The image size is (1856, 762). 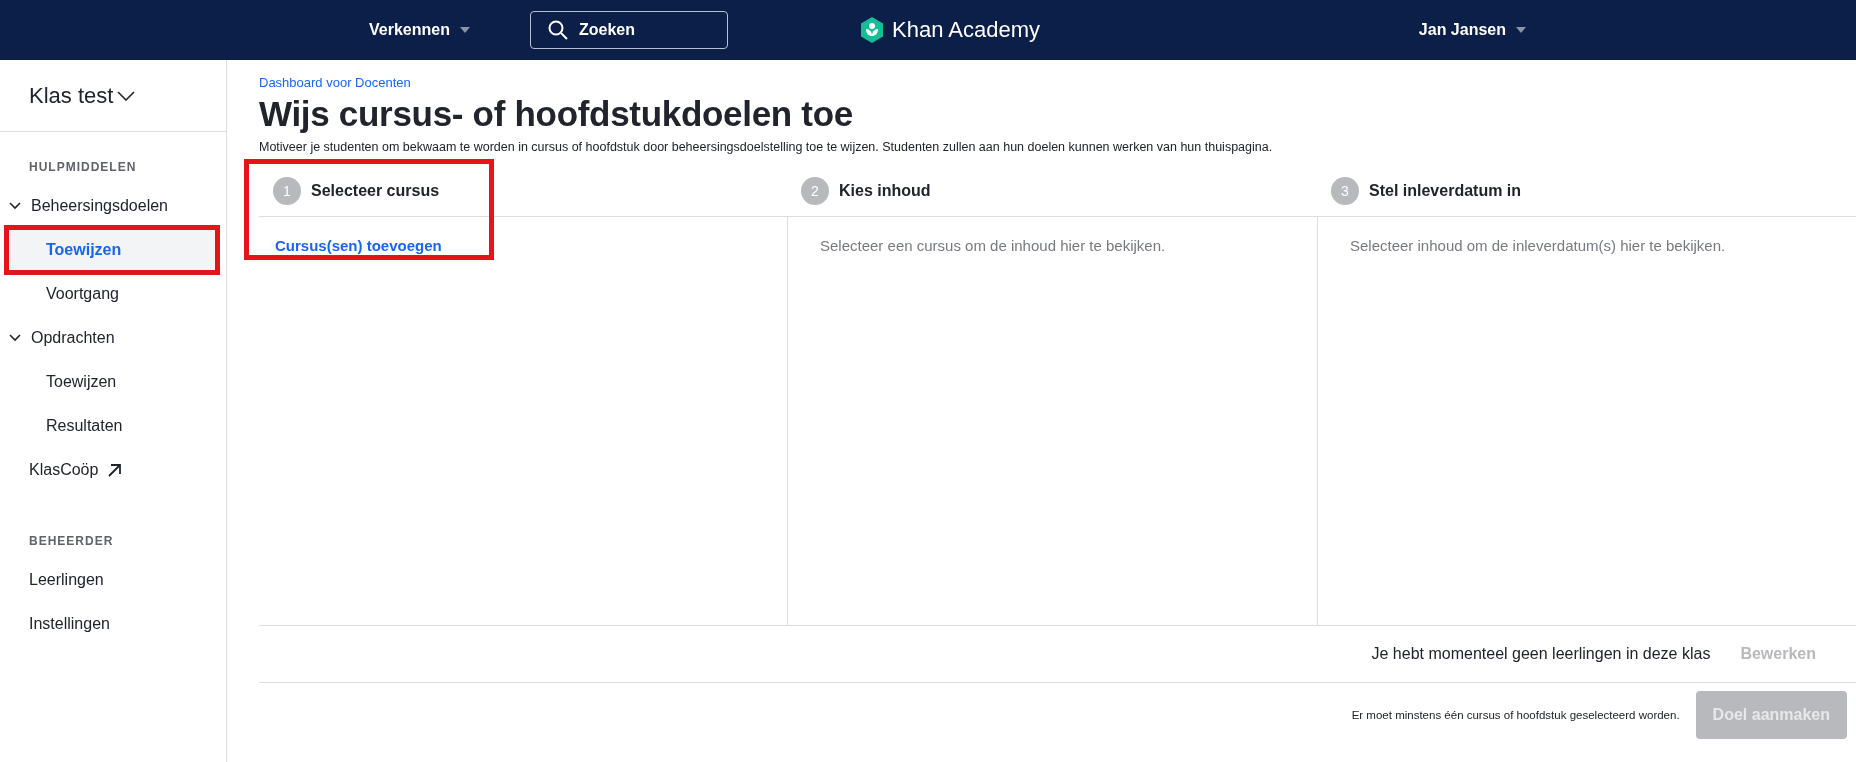 What do you see at coordinates (375, 191) in the screenshot?
I see `step-title: Selecteer cursus` at bounding box center [375, 191].